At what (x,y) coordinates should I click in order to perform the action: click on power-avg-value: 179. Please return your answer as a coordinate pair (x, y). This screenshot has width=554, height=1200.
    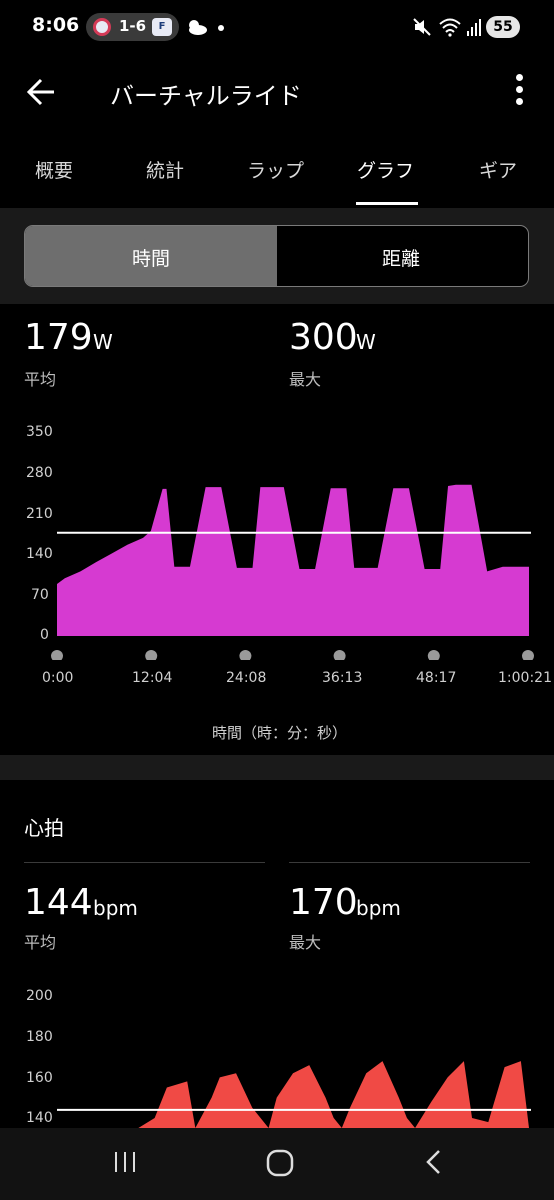
    Looking at the image, I should click on (58, 337).